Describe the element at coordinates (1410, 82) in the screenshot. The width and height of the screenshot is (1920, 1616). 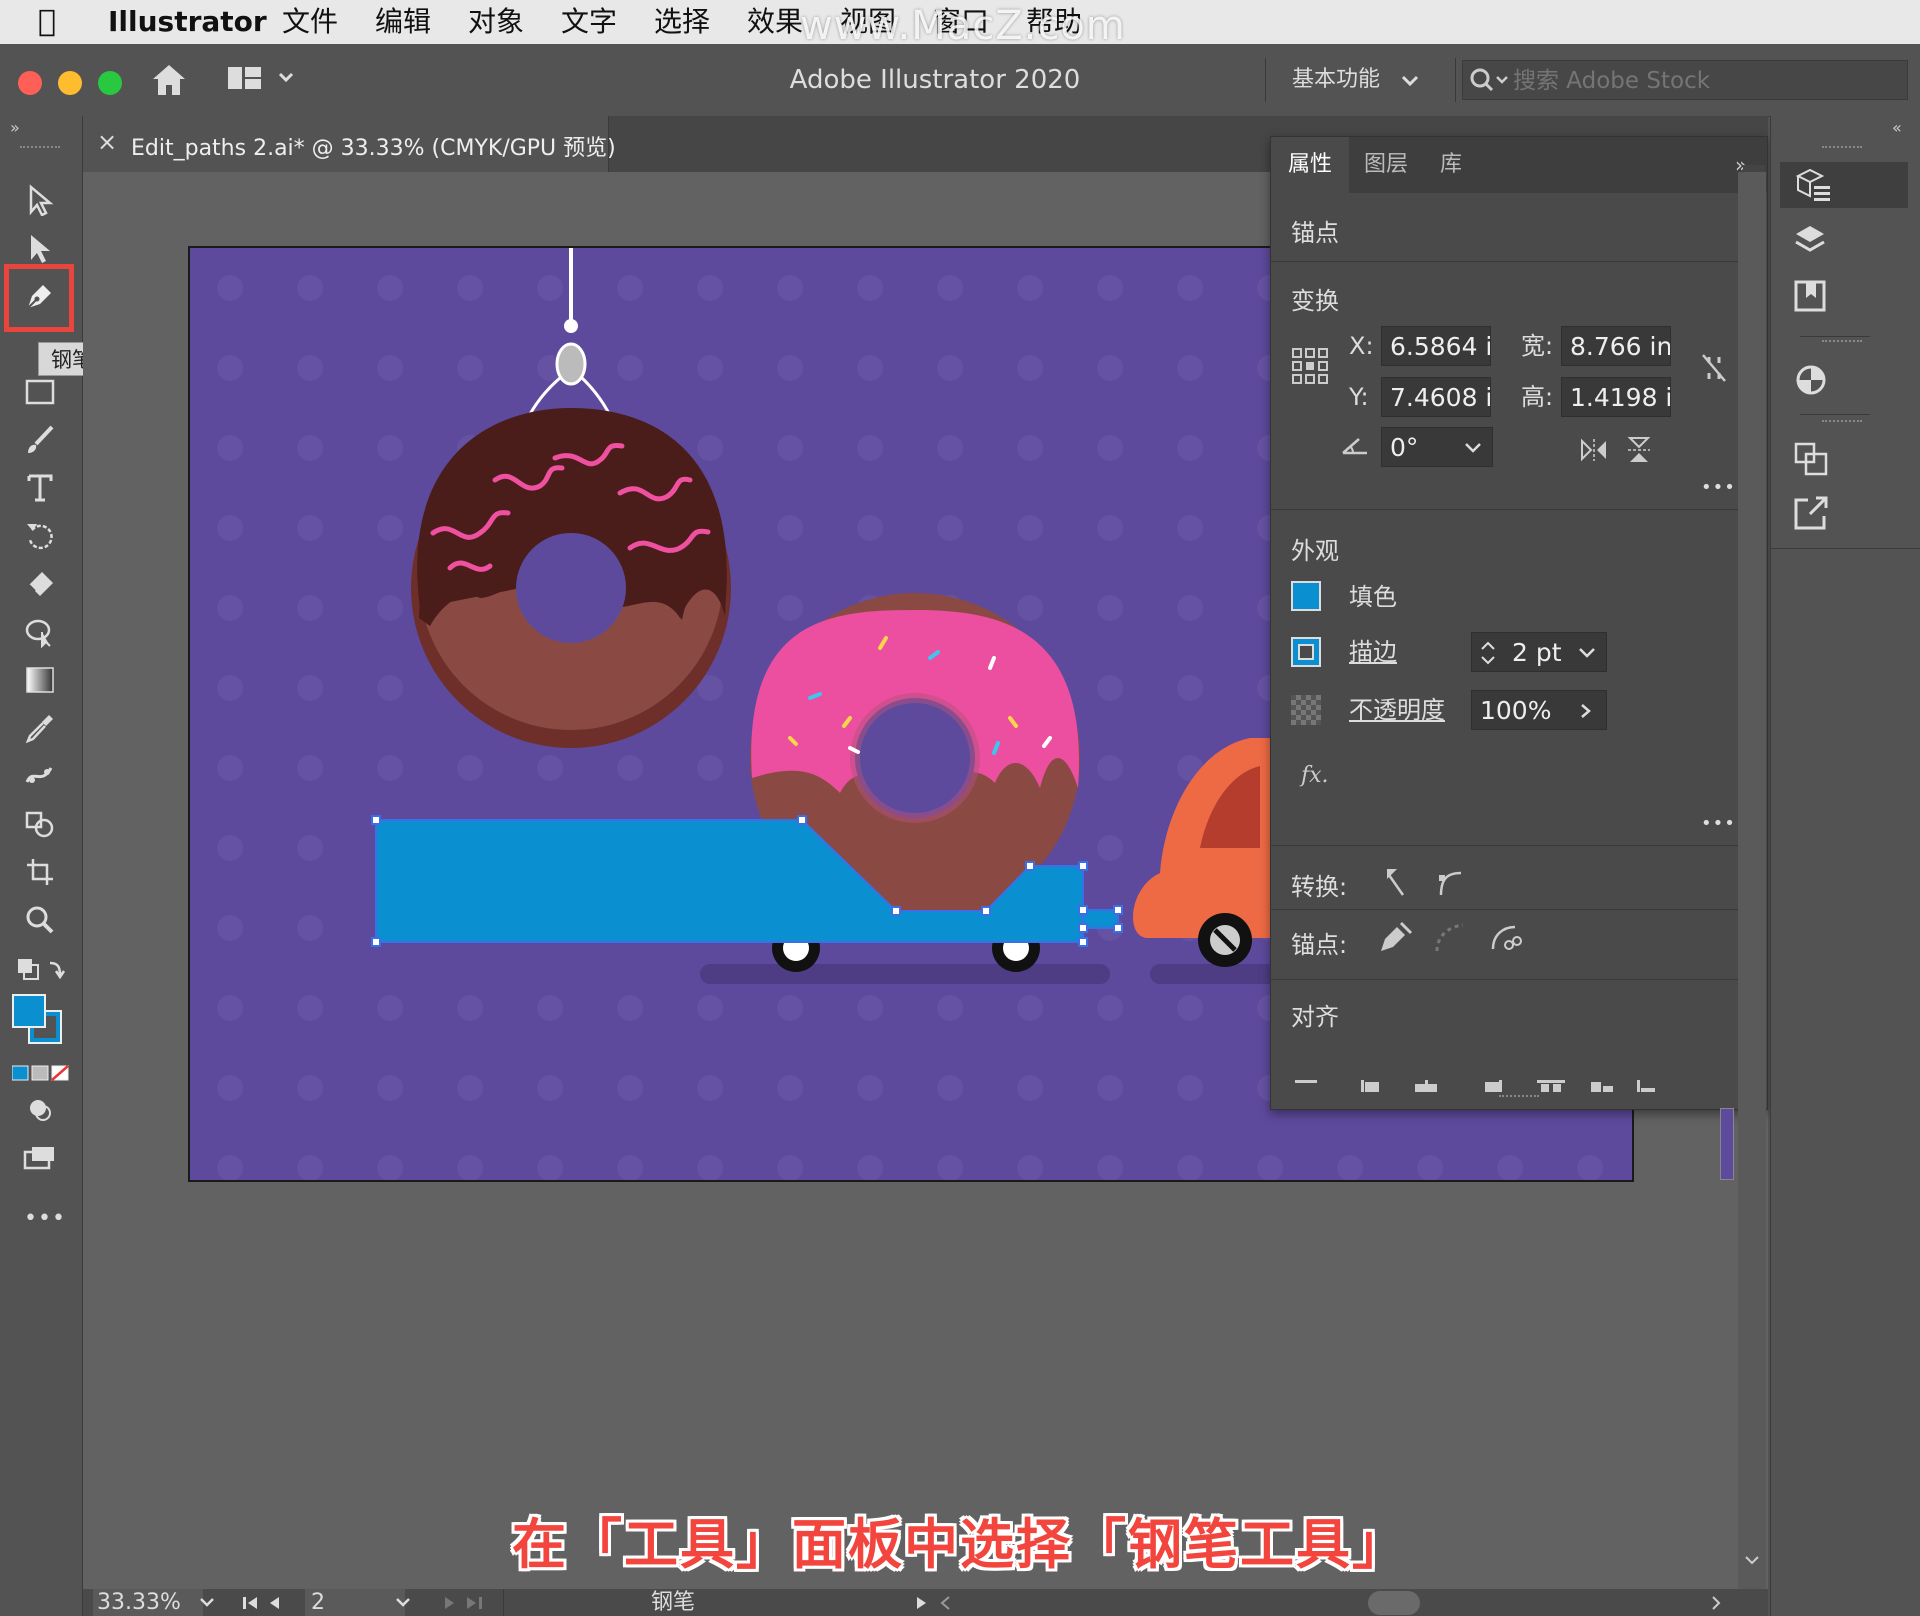
I see `chevron-down-icon` at that location.